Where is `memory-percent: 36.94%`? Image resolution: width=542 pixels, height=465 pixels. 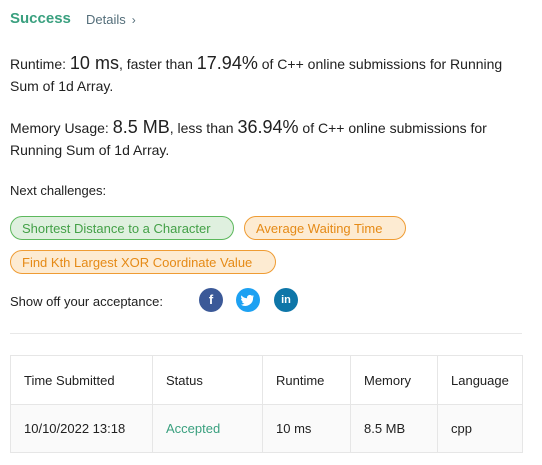
memory-percent: 36.94% is located at coordinates (268, 127).